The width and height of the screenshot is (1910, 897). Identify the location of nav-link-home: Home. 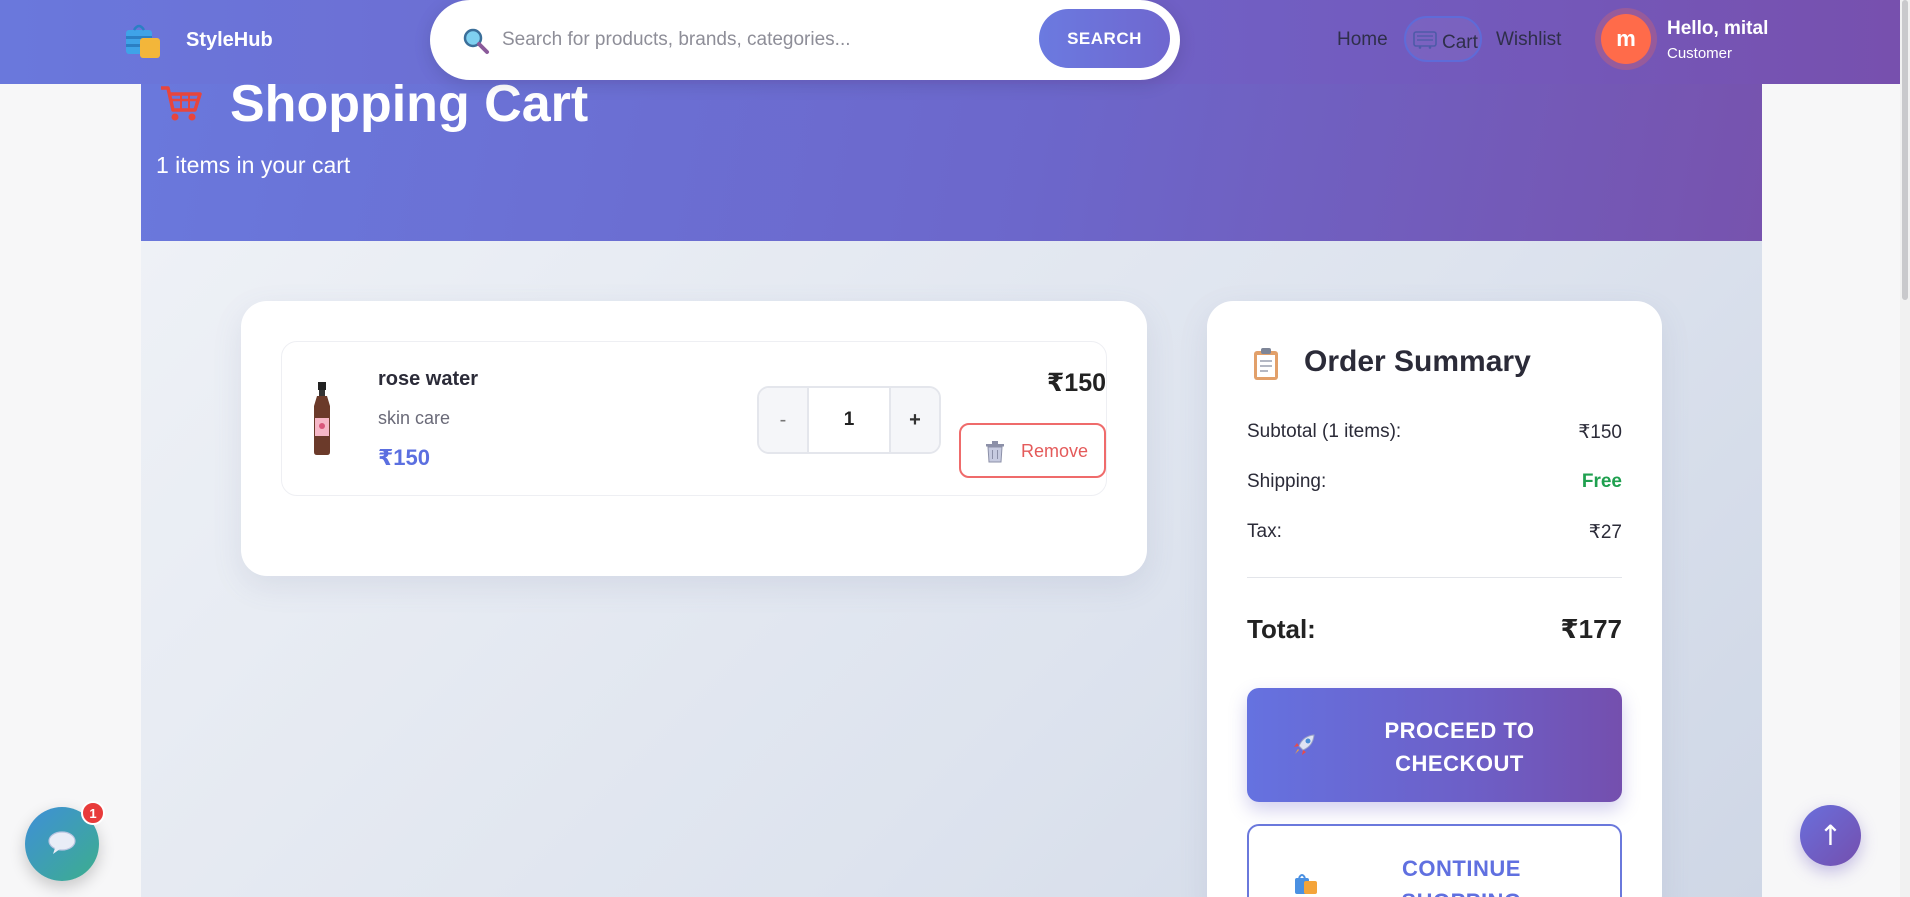
(1362, 40).